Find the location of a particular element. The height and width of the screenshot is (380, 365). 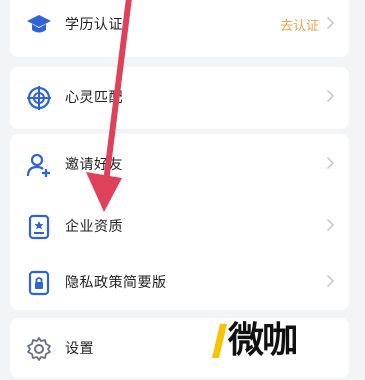

menu-item-label: 设置 is located at coordinates (79, 349).